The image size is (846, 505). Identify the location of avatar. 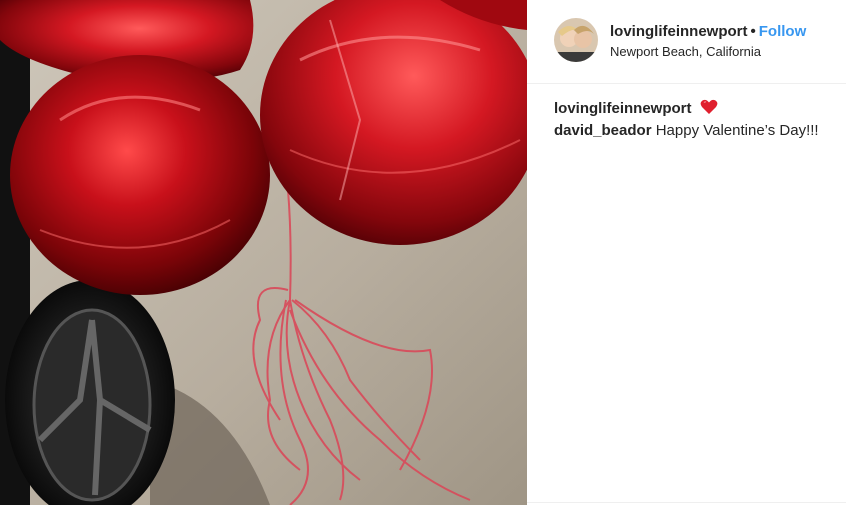
(576, 40).